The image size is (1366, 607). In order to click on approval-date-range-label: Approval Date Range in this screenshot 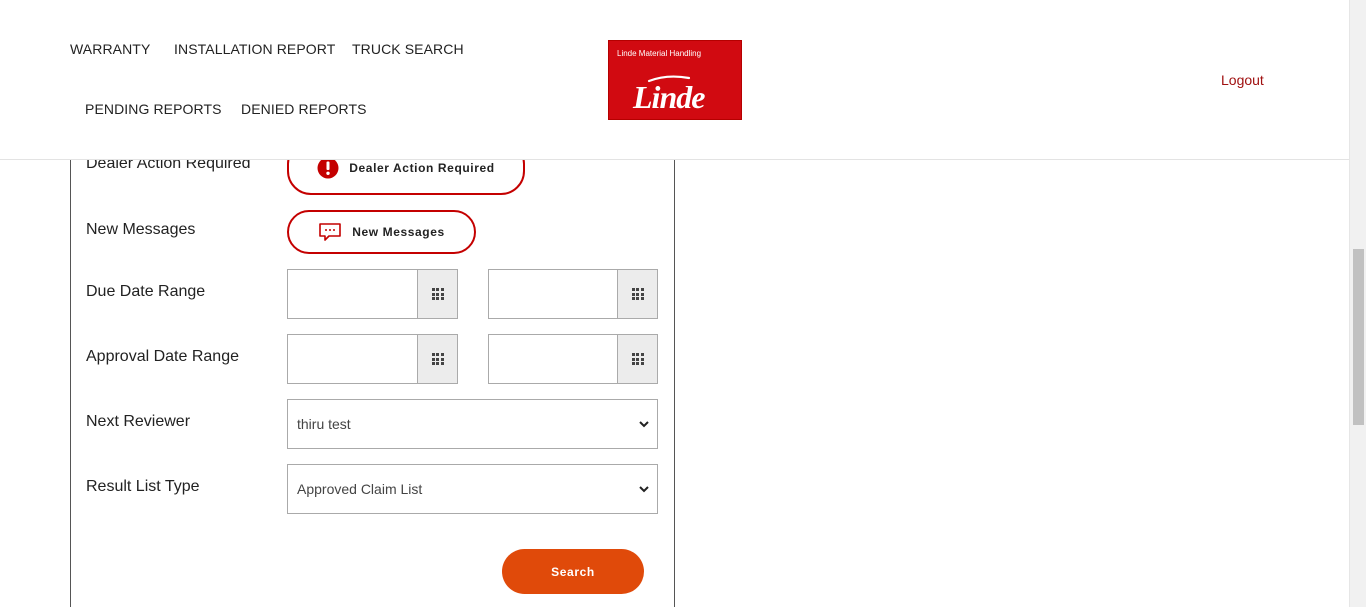, I will do `click(162, 356)`.